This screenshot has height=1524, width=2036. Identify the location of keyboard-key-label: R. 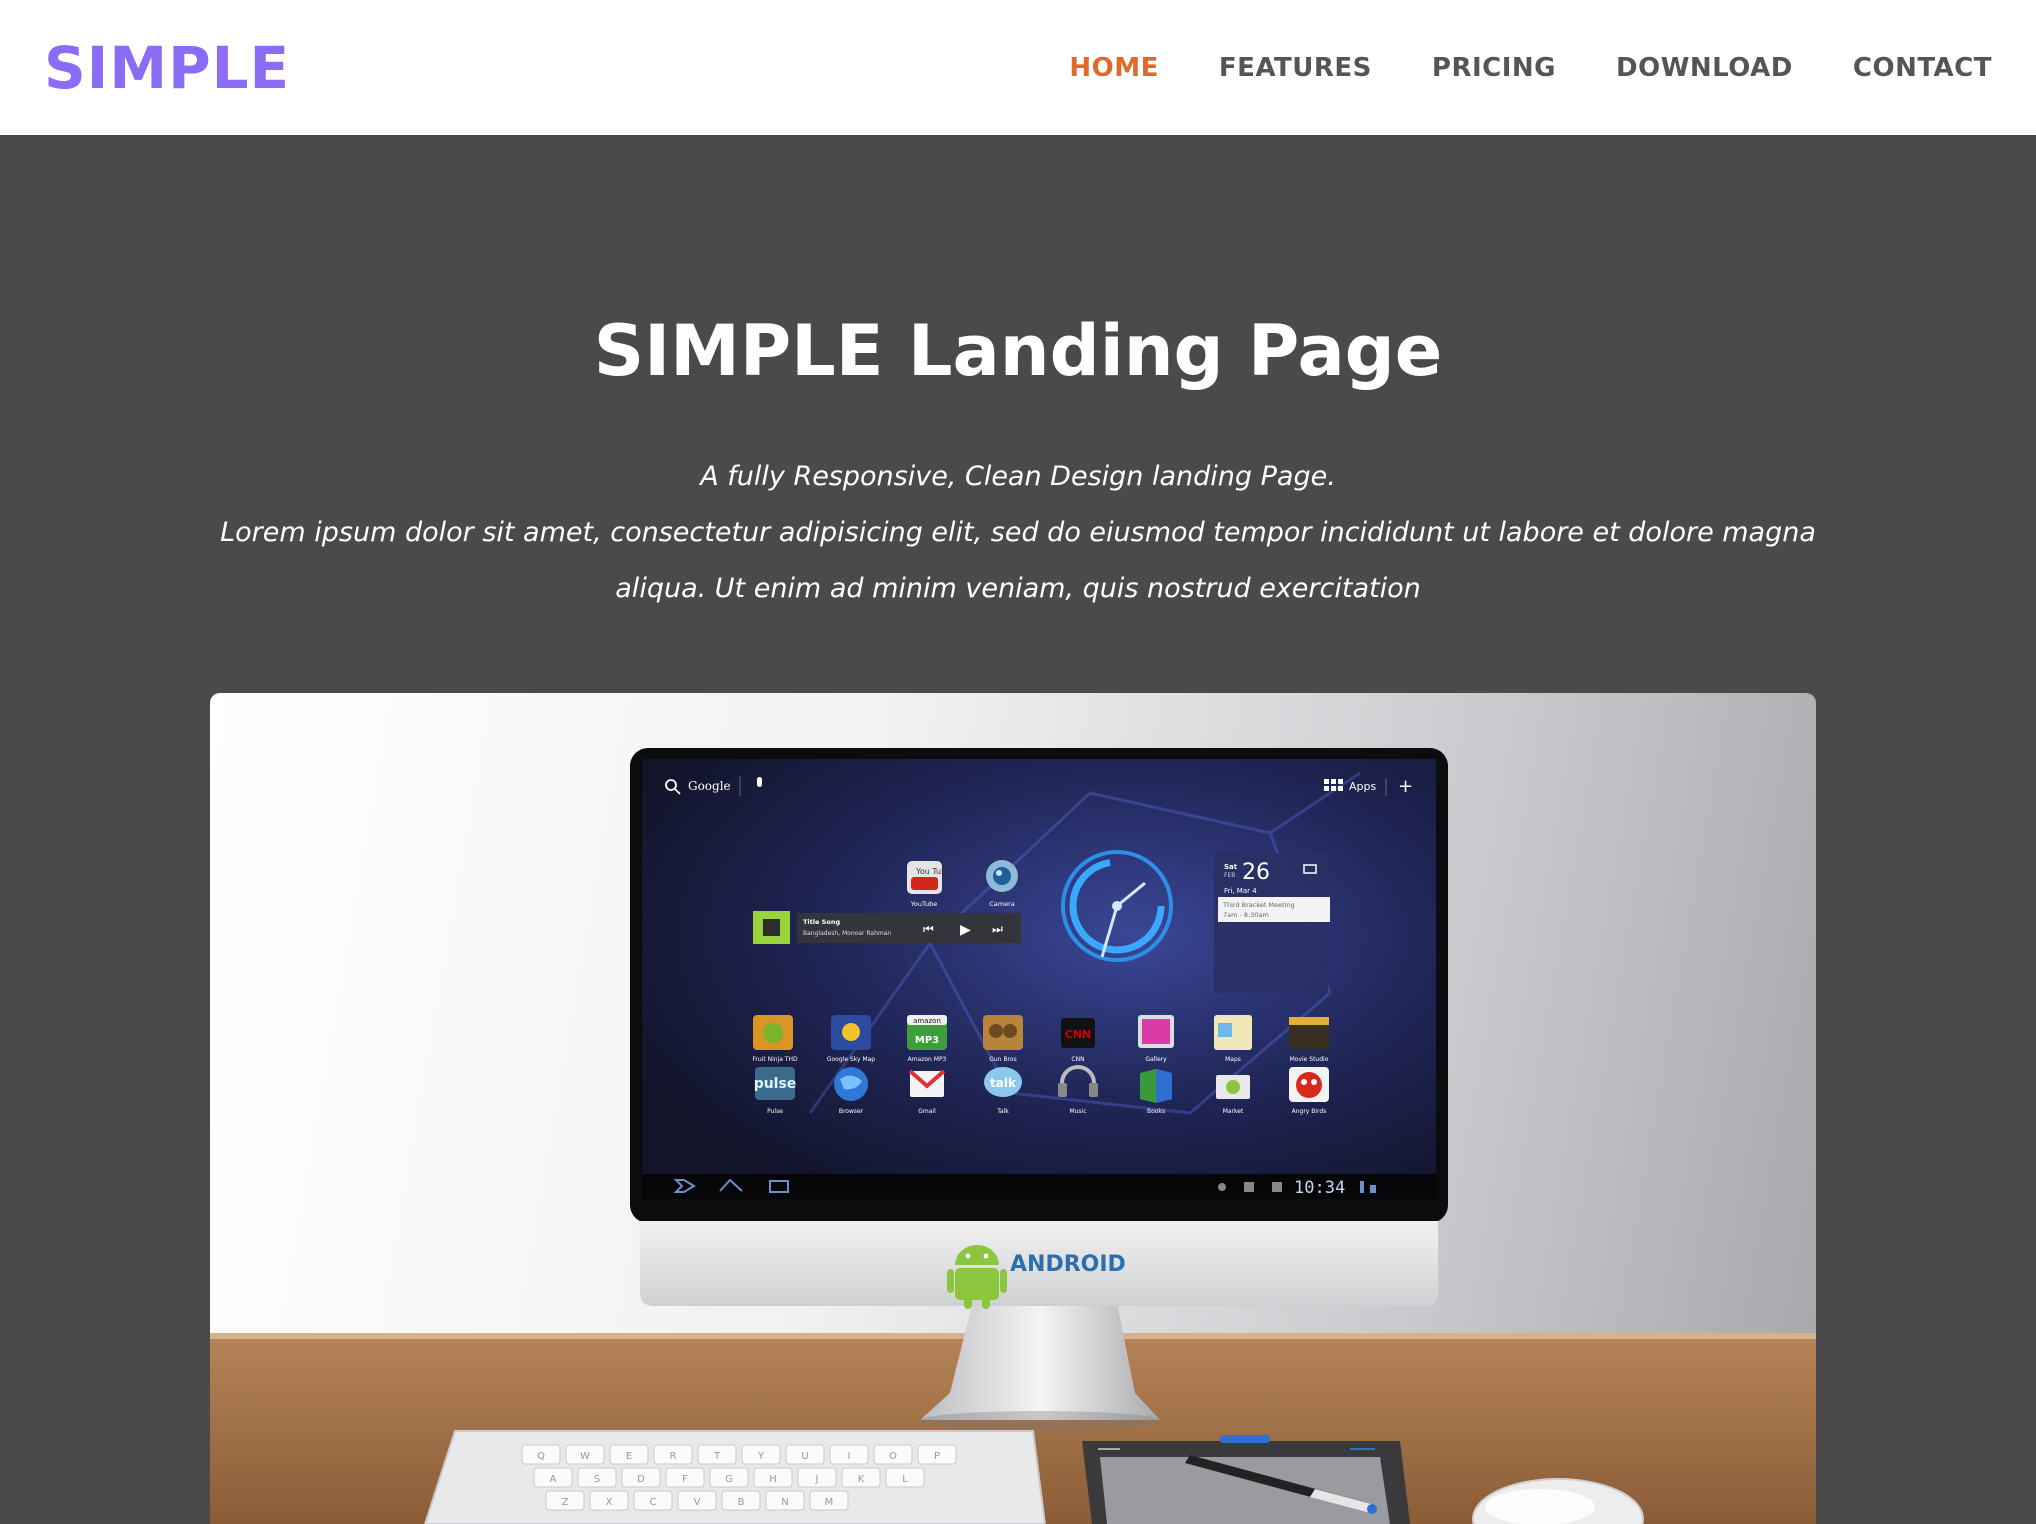
(673, 1456).